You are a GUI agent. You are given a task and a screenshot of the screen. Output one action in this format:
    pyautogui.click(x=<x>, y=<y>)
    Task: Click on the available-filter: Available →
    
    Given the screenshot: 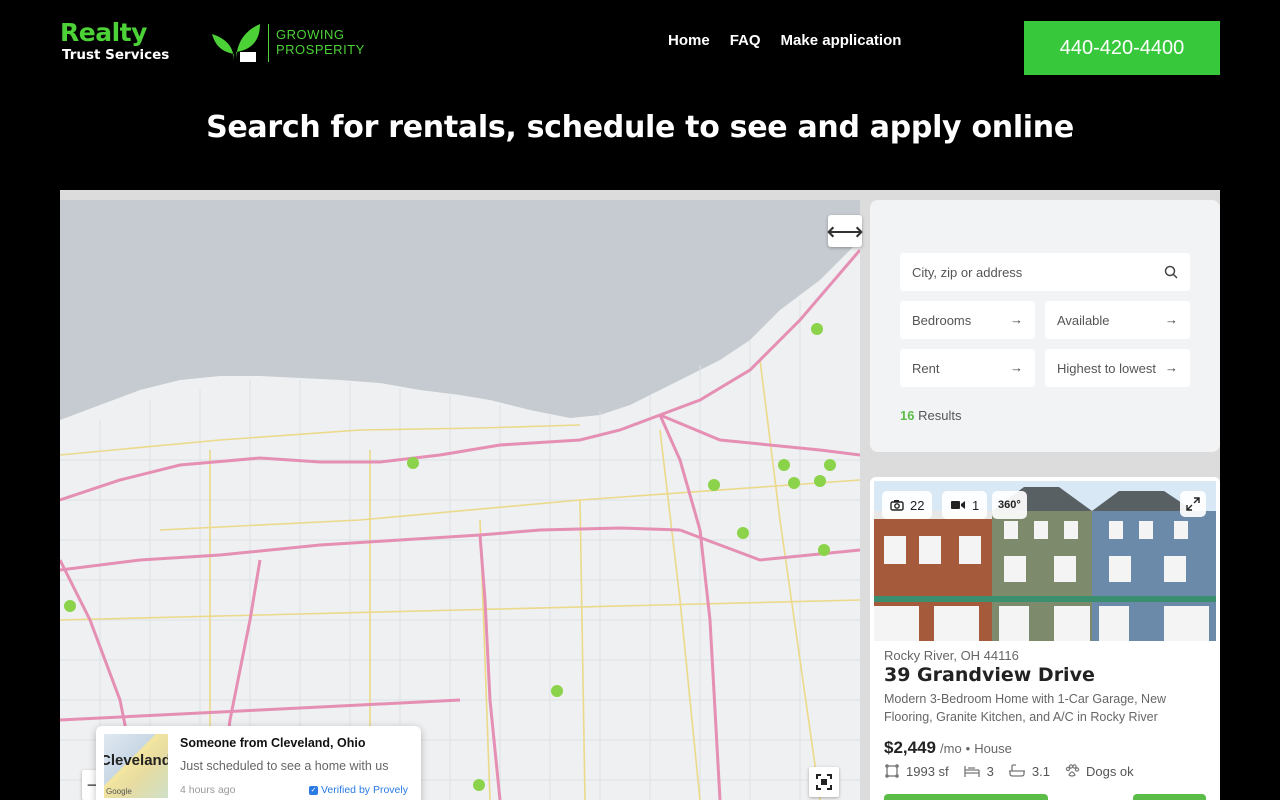 What is the action you would take?
    pyautogui.click(x=1117, y=320)
    